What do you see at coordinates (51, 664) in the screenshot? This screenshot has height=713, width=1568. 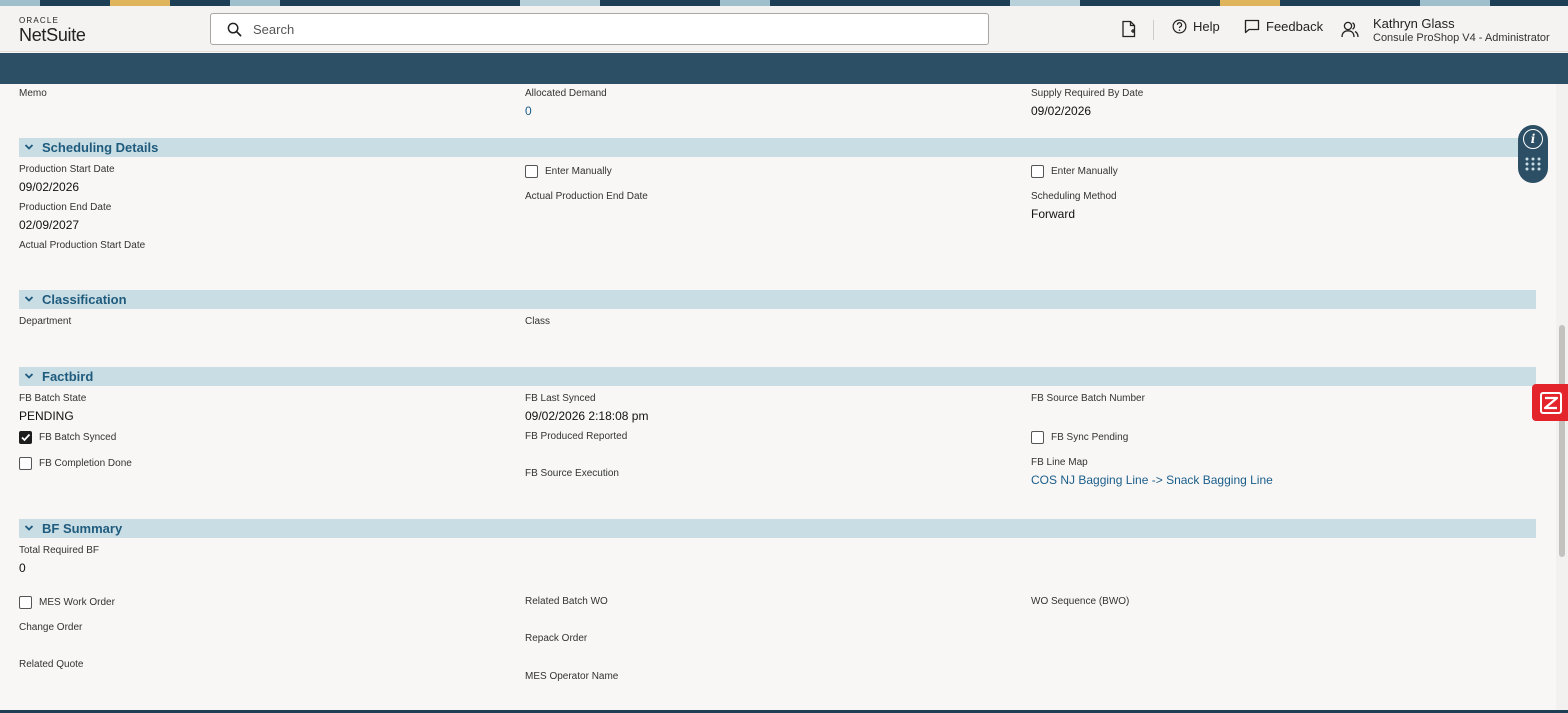 I see `related-quote-label: Related Quote` at bounding box center [51, 664].